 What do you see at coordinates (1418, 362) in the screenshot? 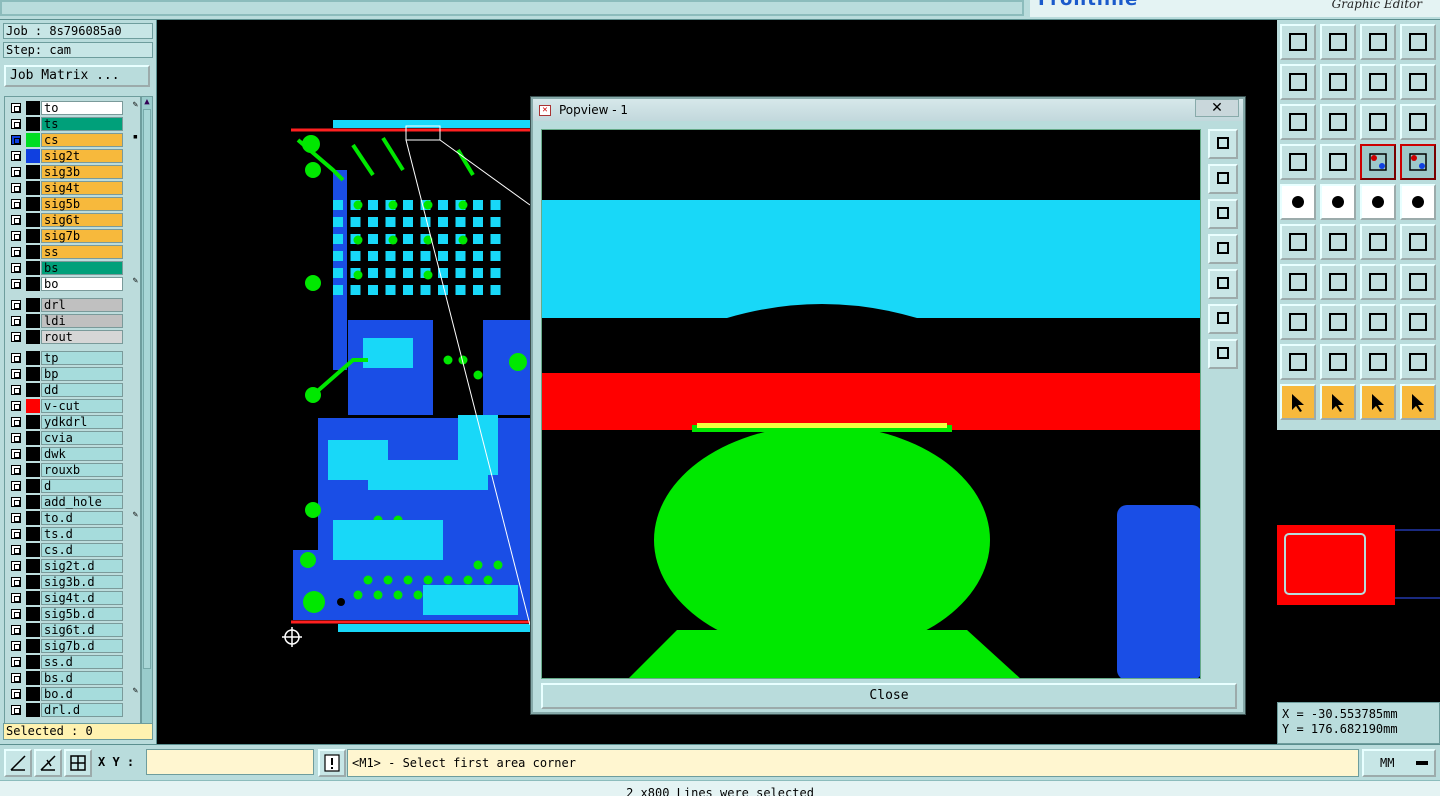
I see `bridge-button` at bounding box center [1418, 362].